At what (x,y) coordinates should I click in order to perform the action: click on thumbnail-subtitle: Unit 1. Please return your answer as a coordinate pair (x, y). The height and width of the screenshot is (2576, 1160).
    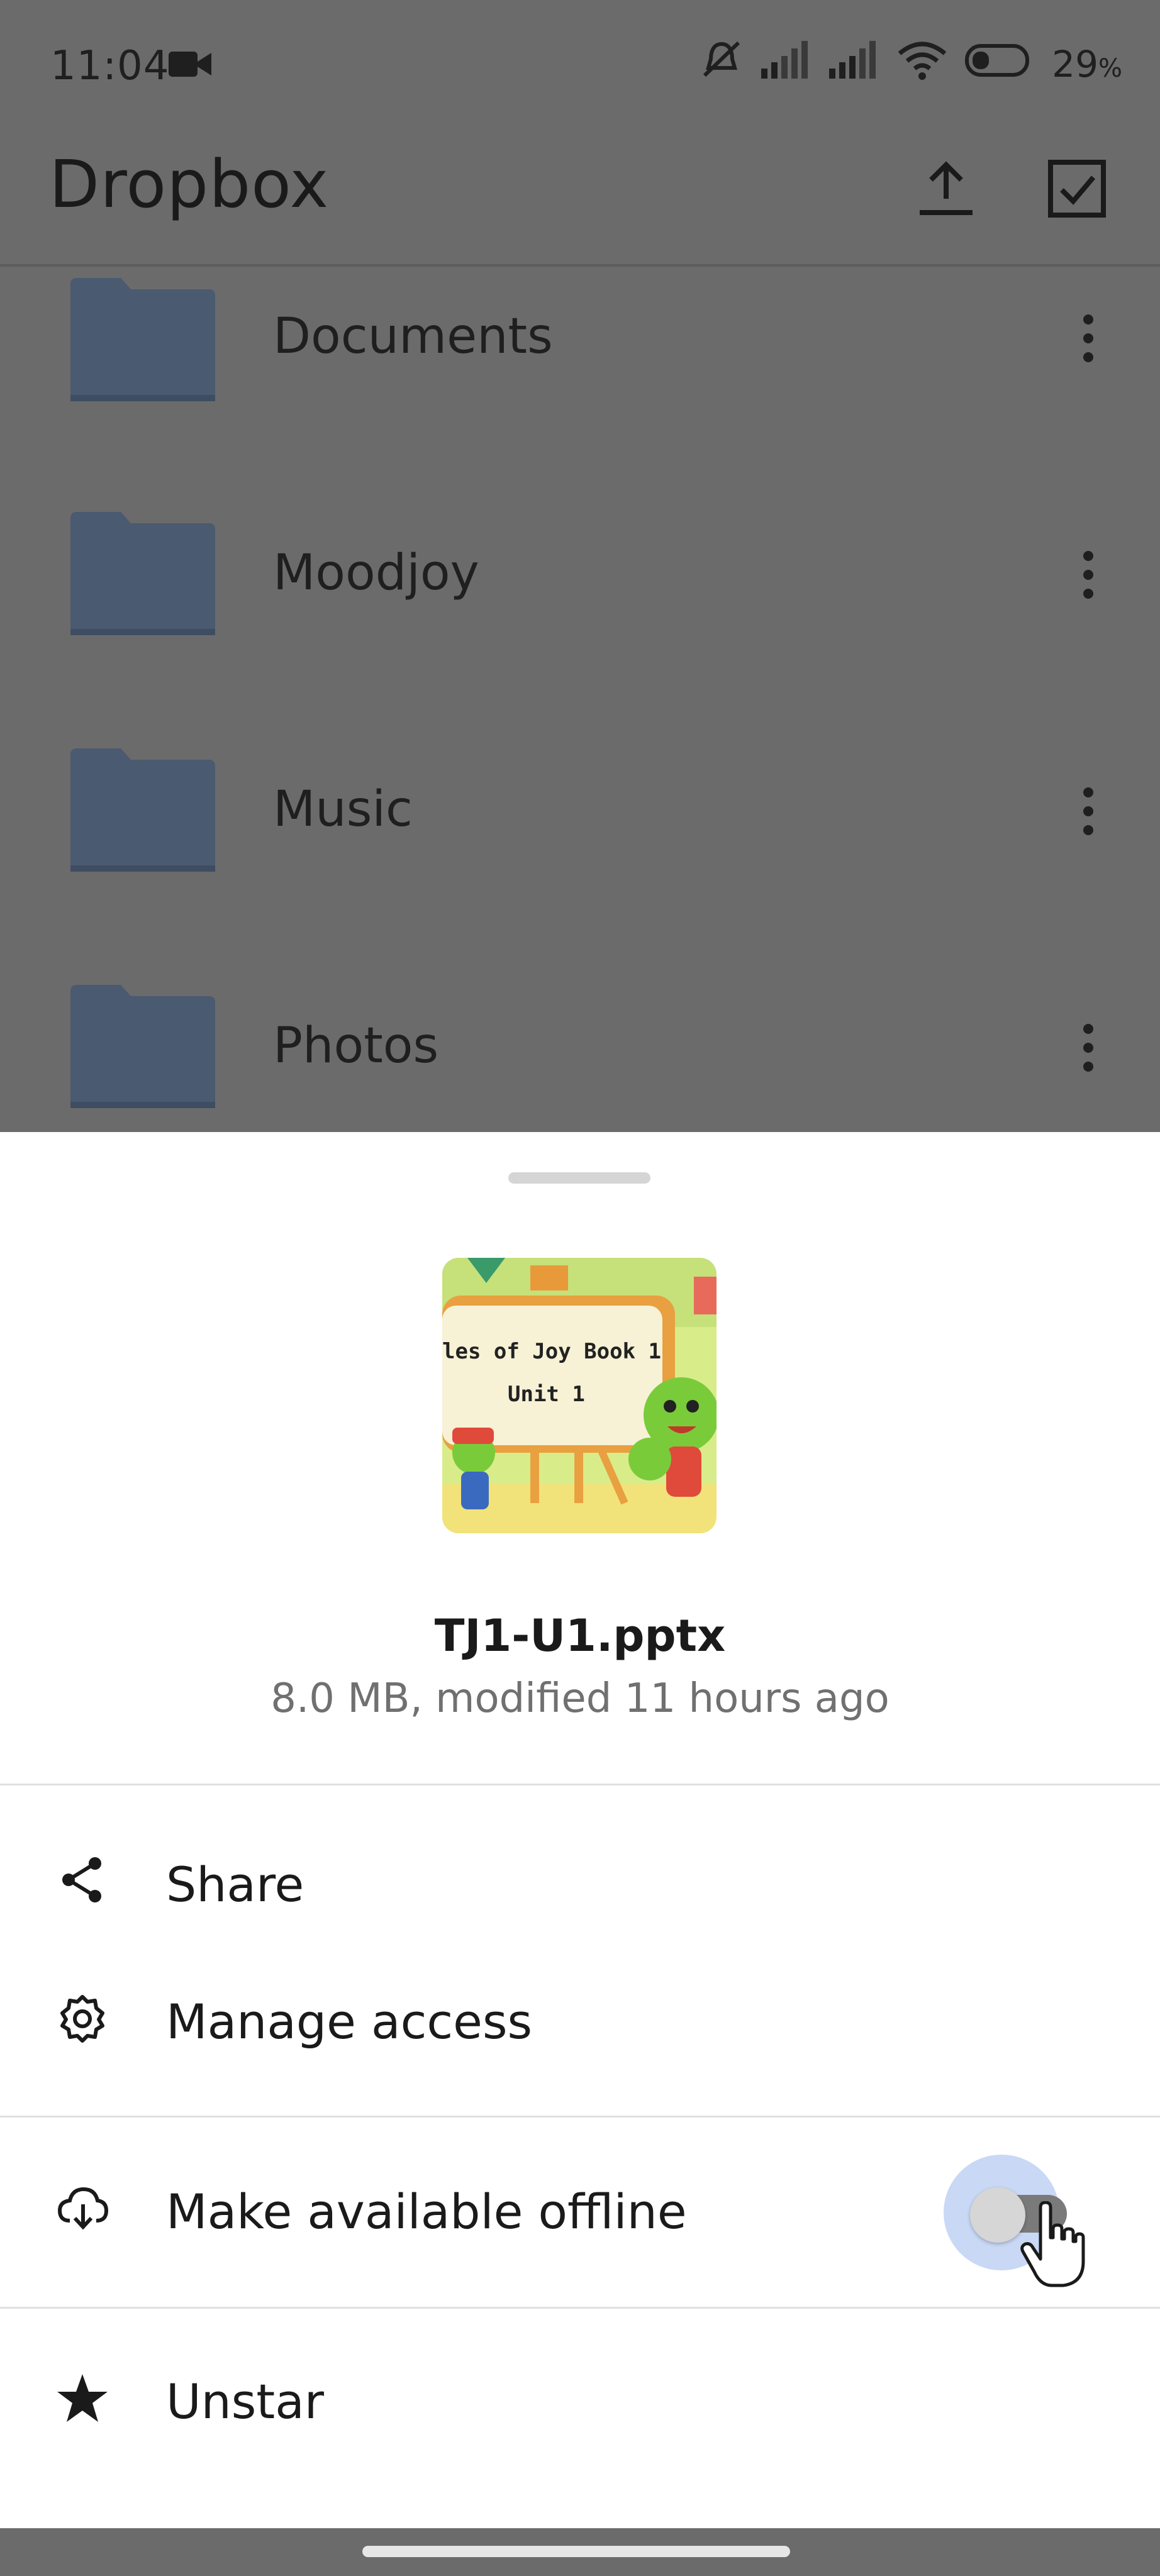
    Looking at the image, I should click on (546, 1394).